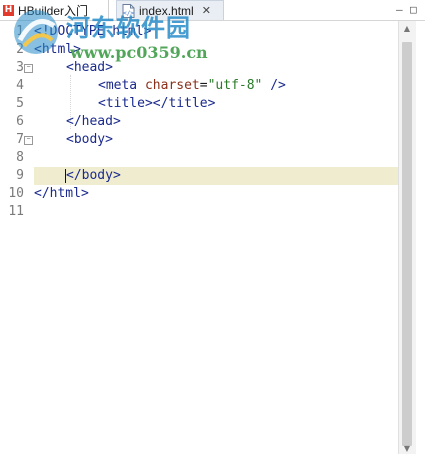 This screenshot has height=454, width=425. Describe the element at coordinates (20, 49) in the screenshot. I see `line-number: 2` at that location.